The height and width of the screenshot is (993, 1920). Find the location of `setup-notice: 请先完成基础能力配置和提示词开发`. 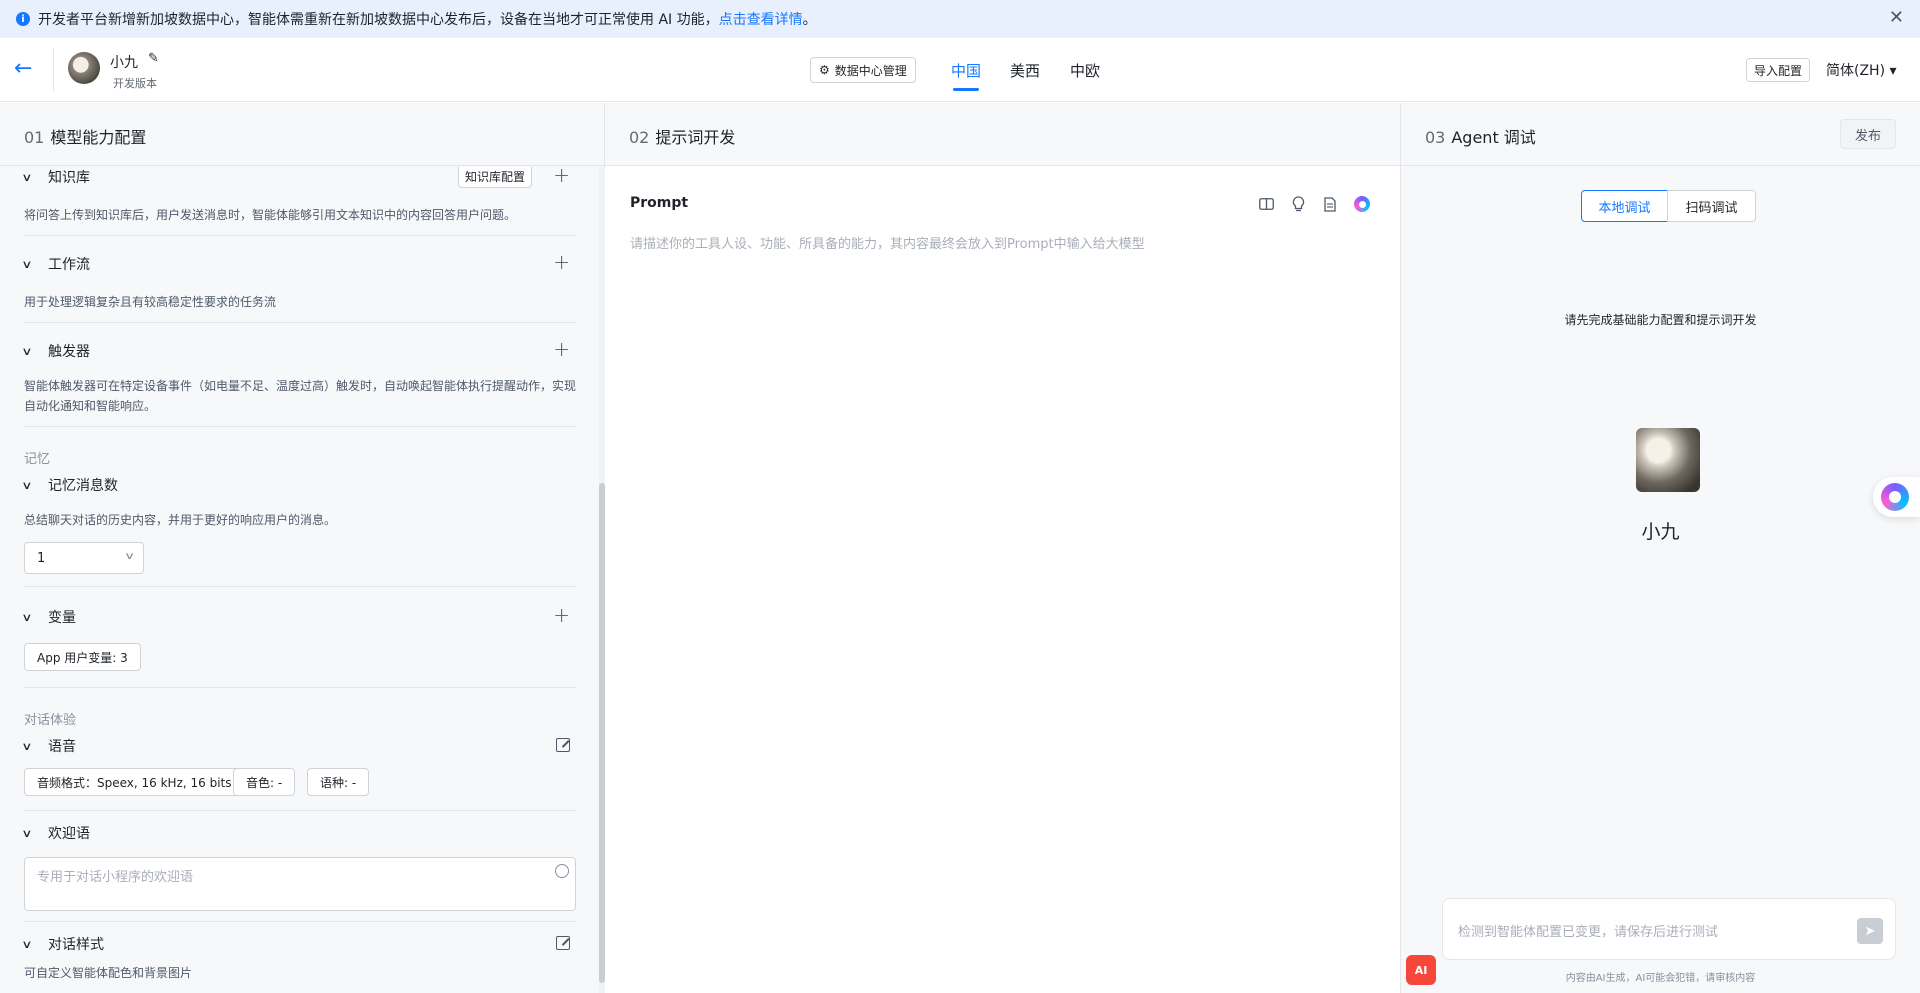

setup-notice: 请先完成基础能力配置和提示词开发 is located at coordinates (1660, 320).